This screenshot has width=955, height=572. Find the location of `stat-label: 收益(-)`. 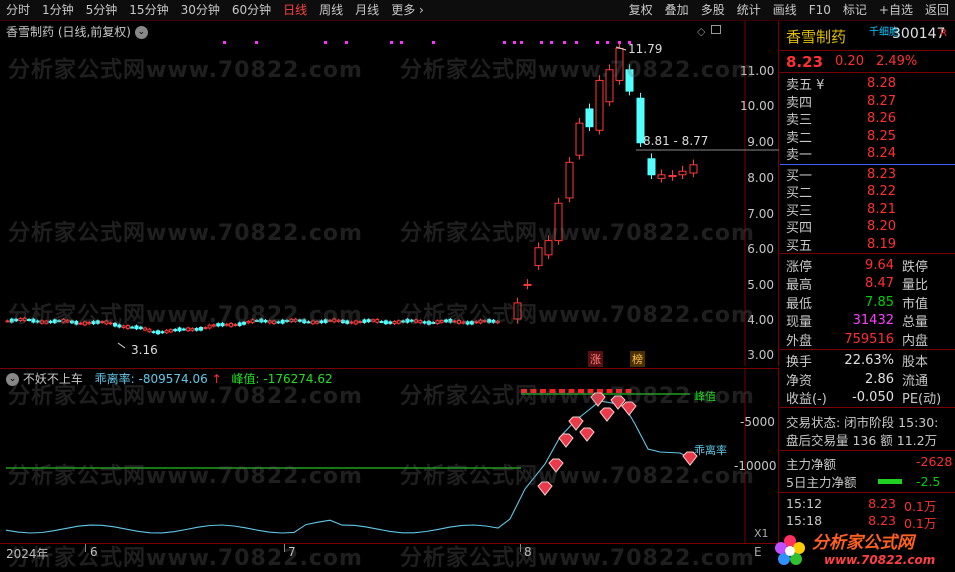

stat-label: 收益(-) is located at coordinates (806, 400).